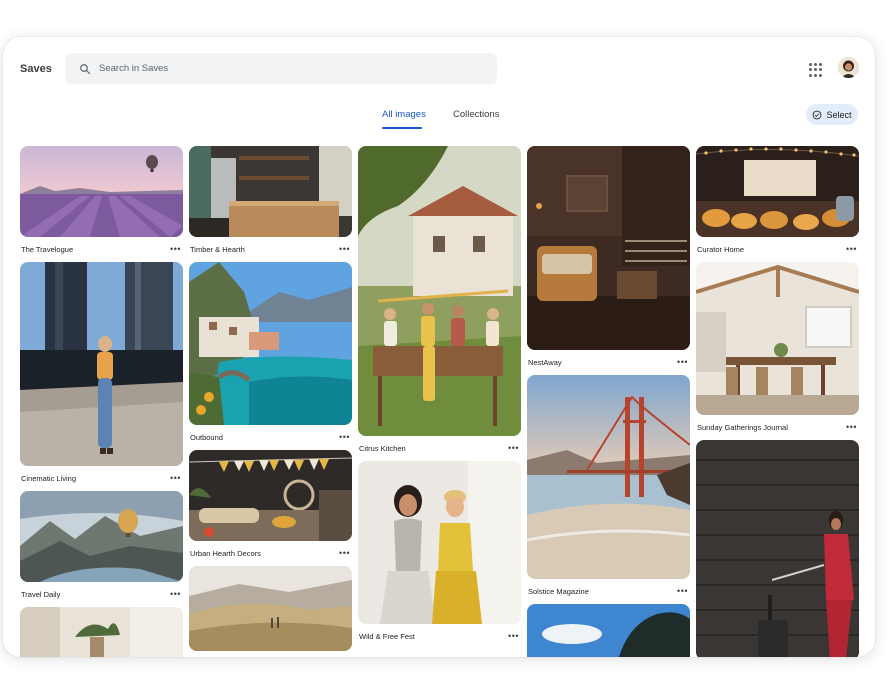  What do you see at coordinates (85, 68) in the screenshot?
I see `search-icon` at bounding box center [85, 68].